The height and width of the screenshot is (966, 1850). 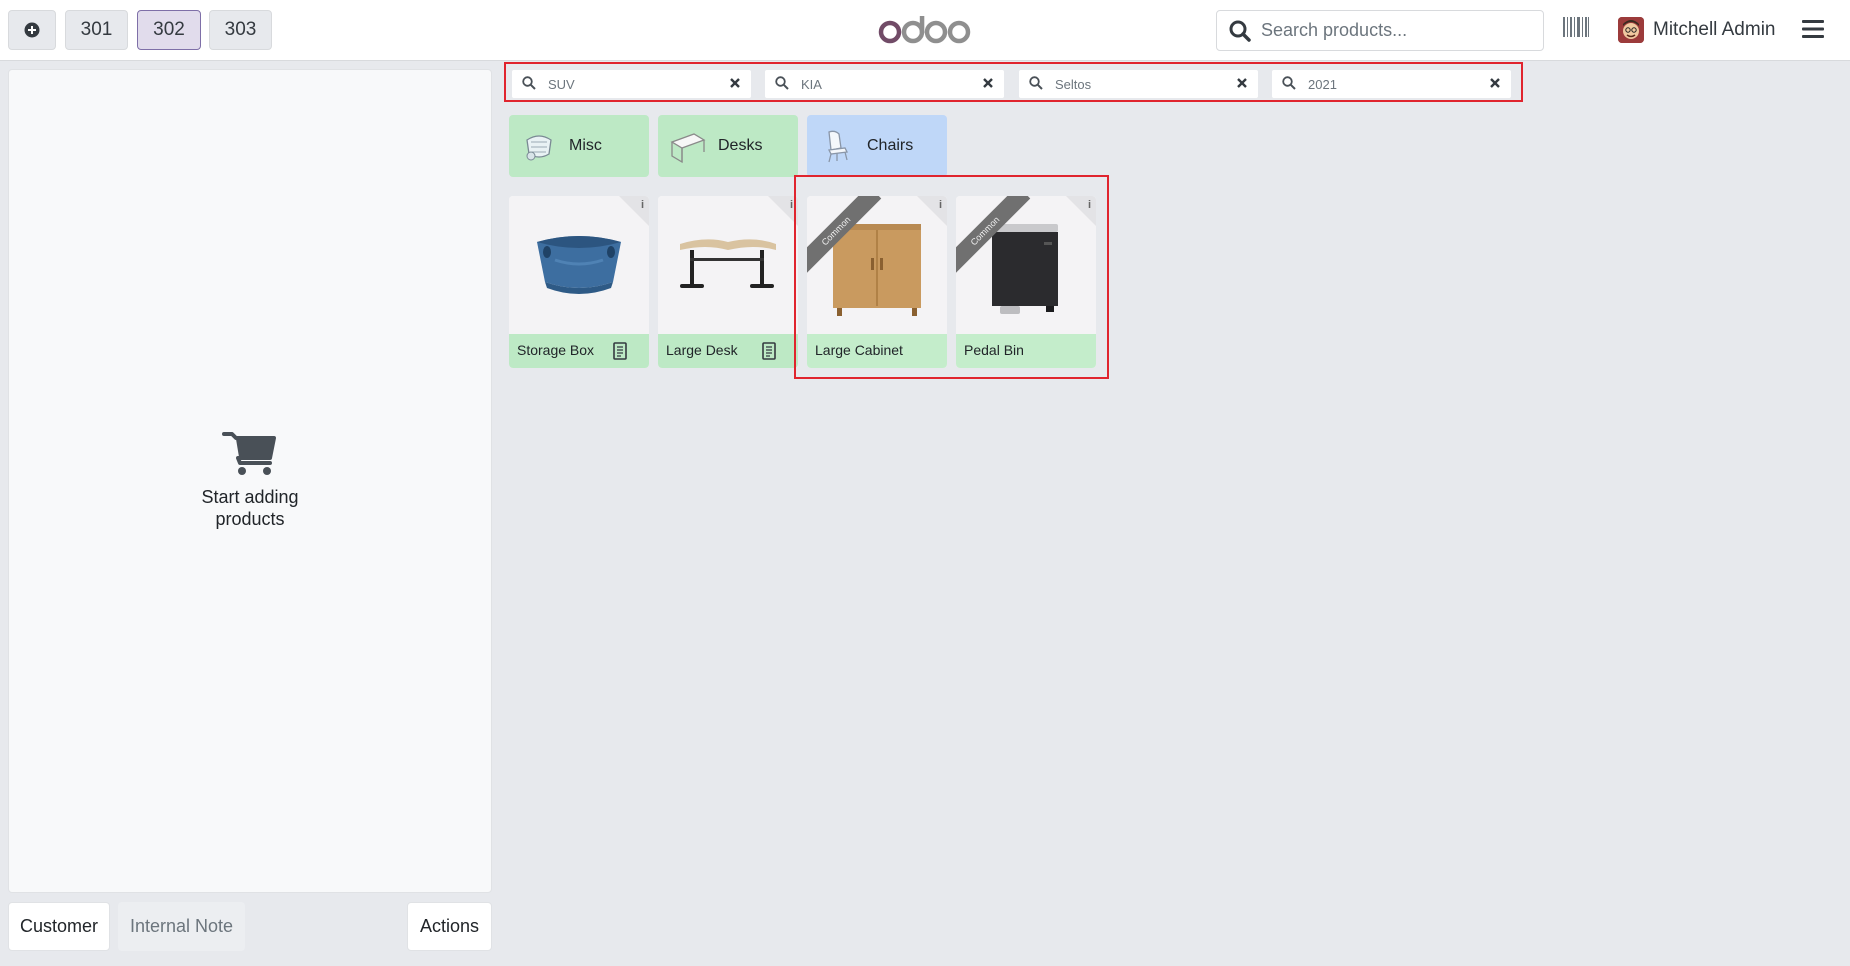 I want to click on new-order-button, so click(x=32, y=30).